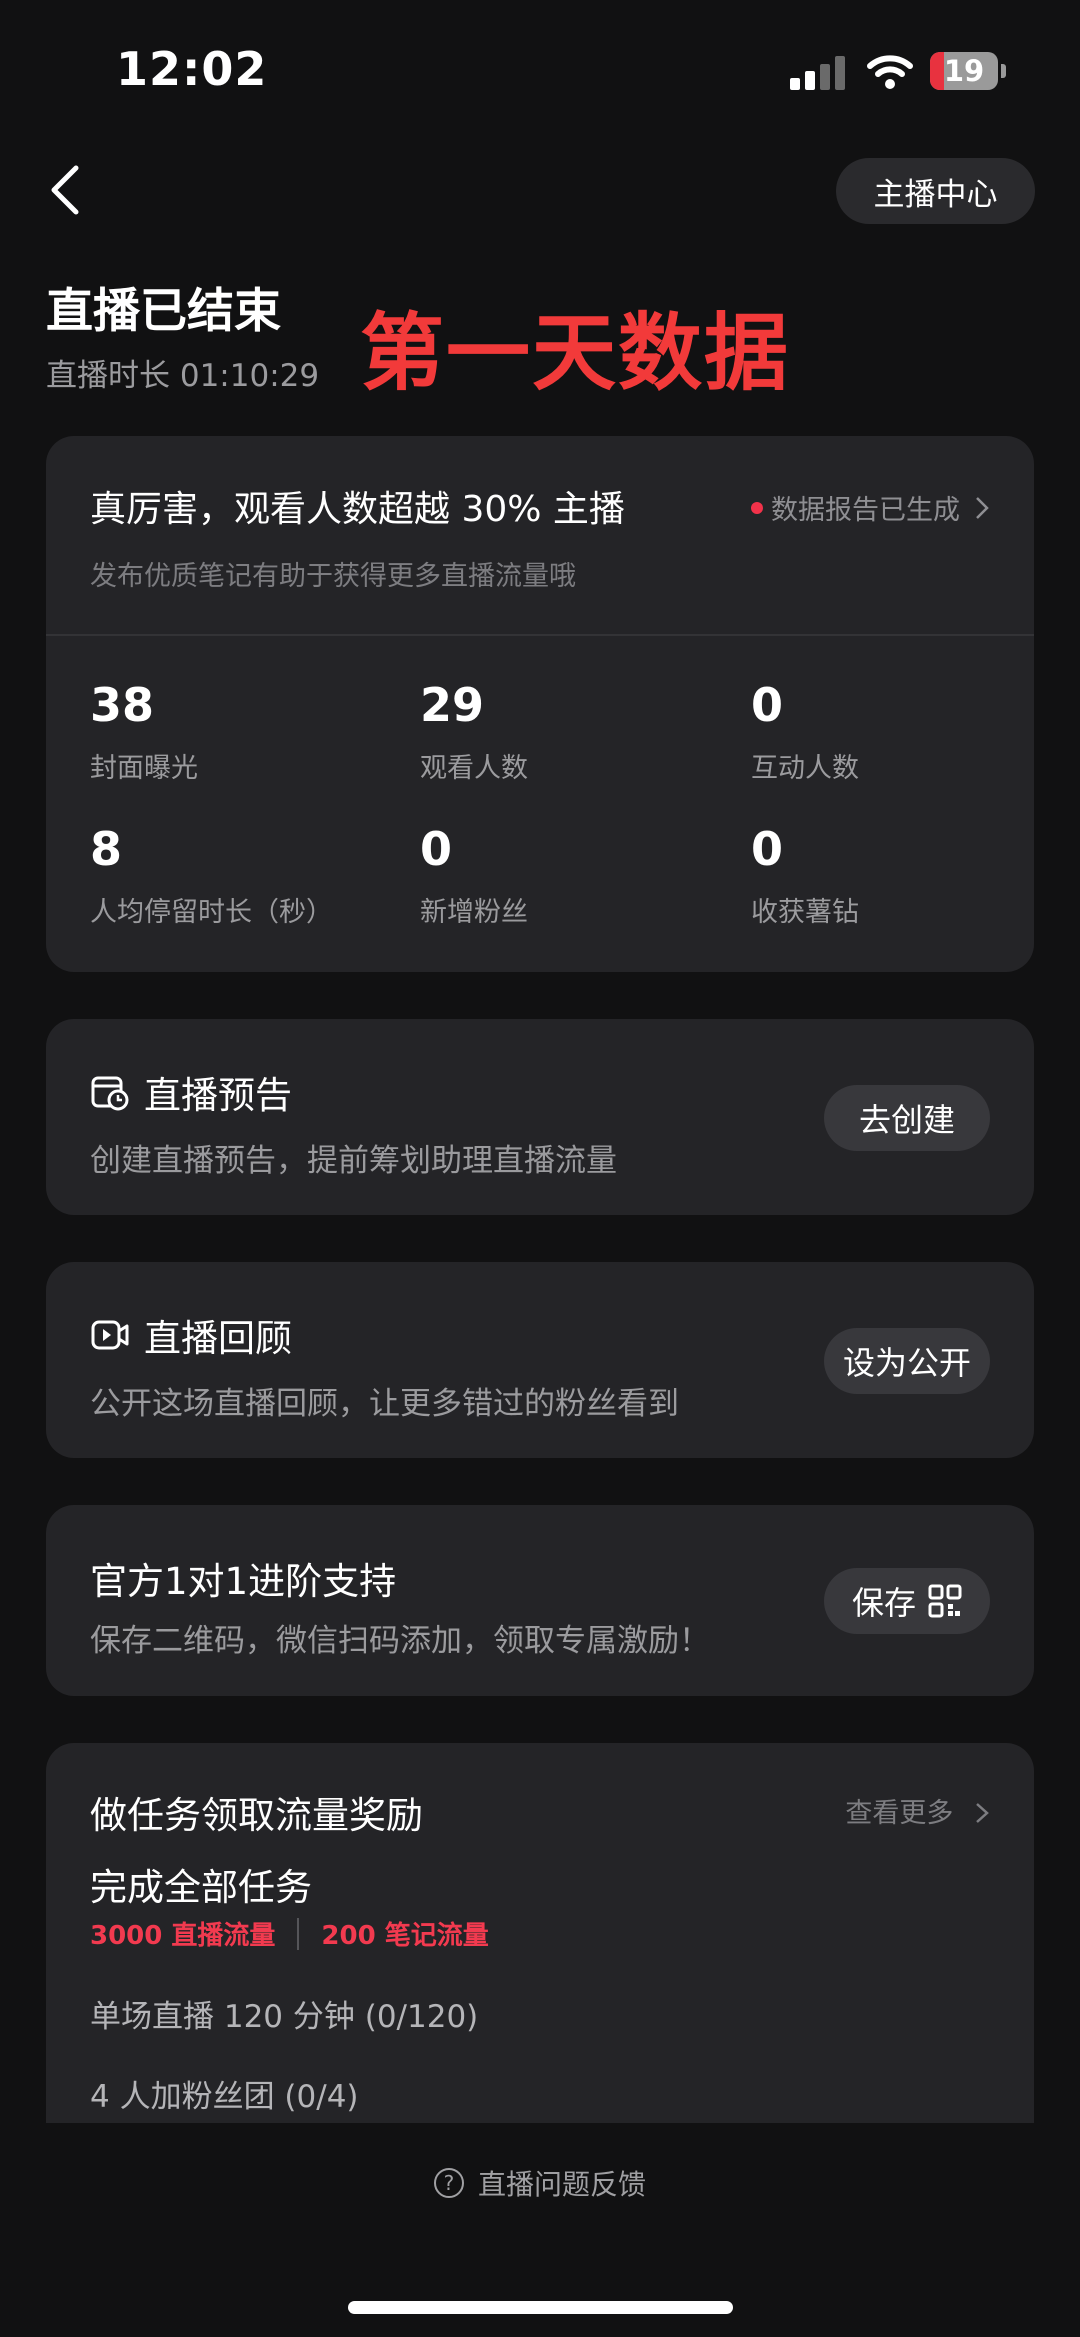 The width and height of the screenshot is (1080, 2337). Describe the element at coordinates (540, 635) in the screenshot. I see `divider` at that location.